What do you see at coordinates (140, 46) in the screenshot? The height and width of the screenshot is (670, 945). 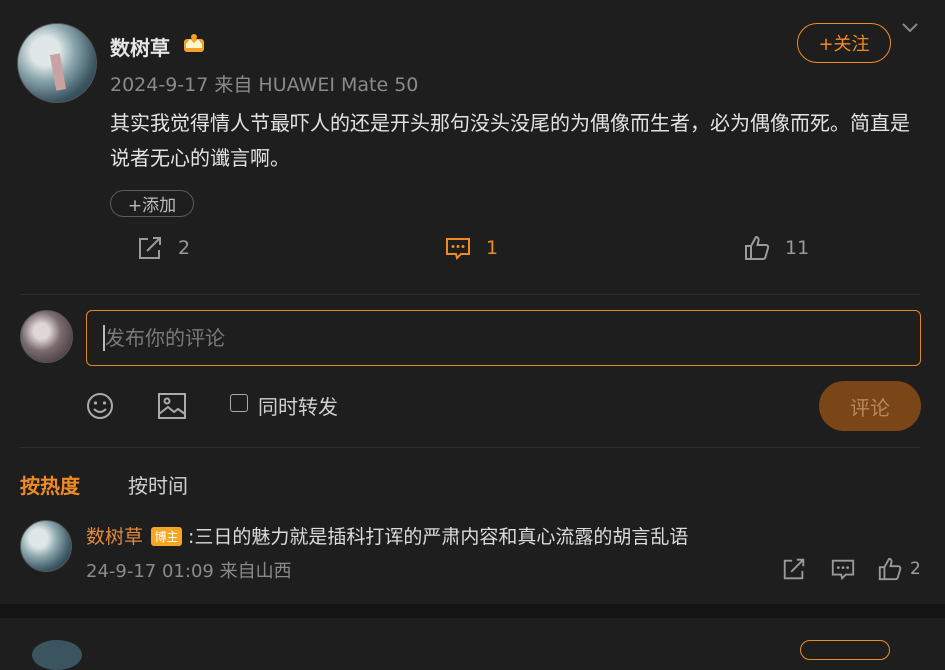 I see `author-name: 数树草` at bounding box center [140, 46].